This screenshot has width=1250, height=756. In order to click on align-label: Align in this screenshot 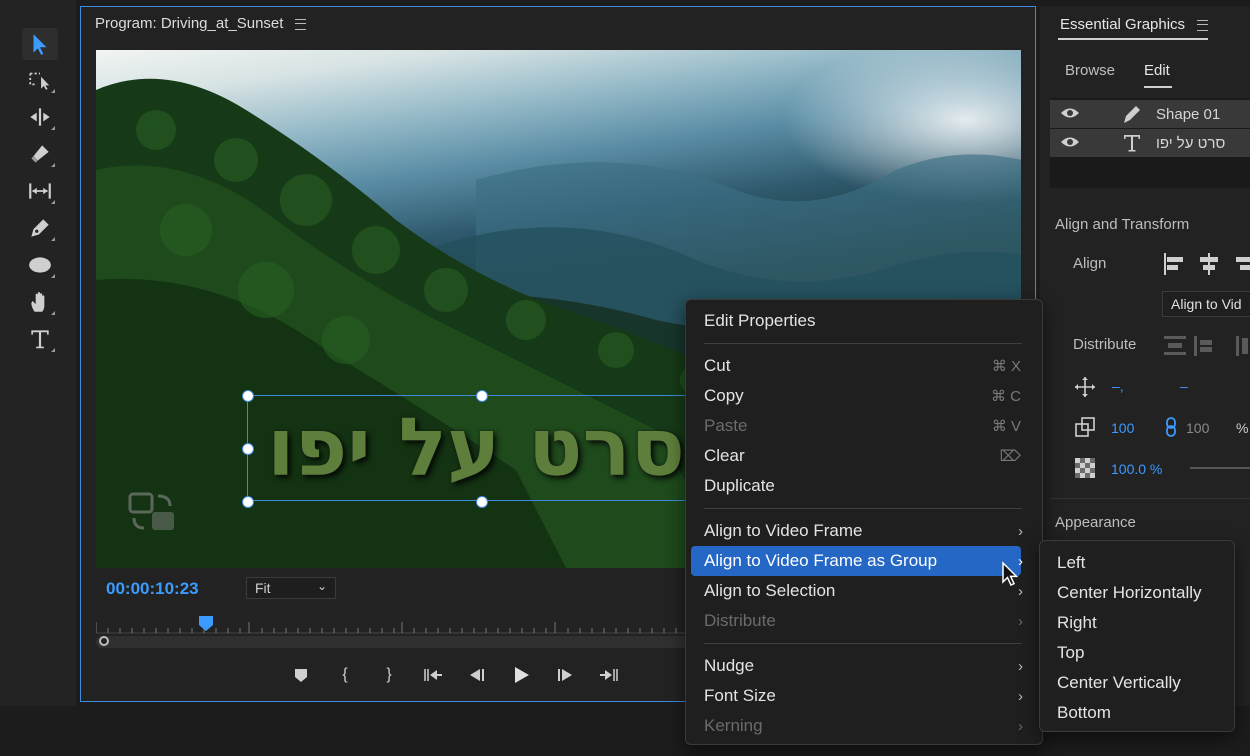, I will do `click(1090, 263)`.